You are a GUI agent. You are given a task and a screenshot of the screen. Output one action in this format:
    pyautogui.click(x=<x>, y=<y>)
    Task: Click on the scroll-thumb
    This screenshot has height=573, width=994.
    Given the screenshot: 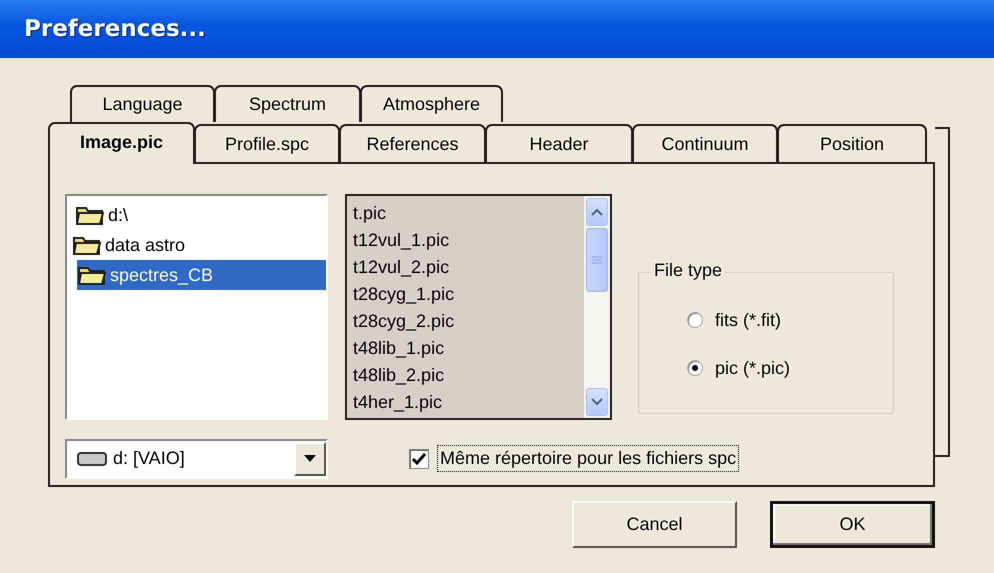 What is the action you would take?
    pyautogui.click(x=597, y=260)
    